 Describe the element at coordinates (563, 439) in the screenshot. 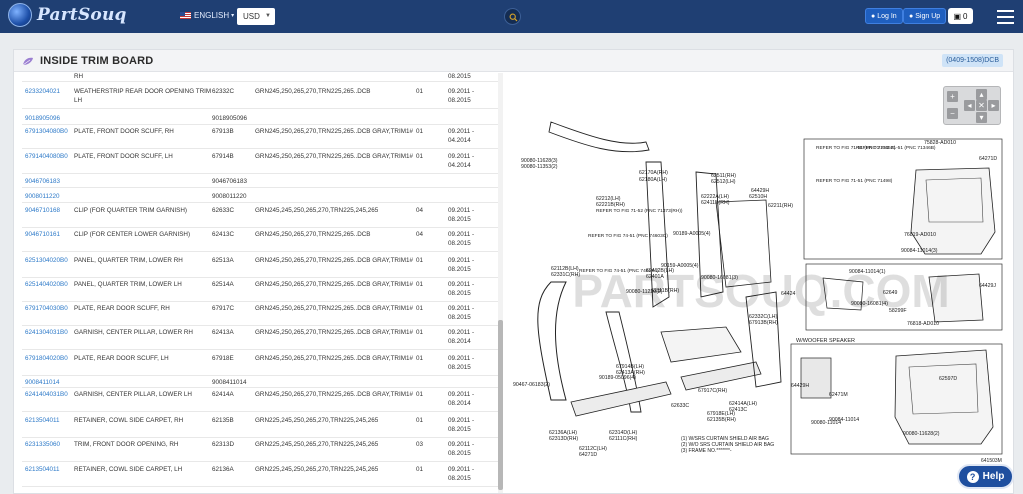

I see `diagram-part-label: 62313D(RH)` at that location.